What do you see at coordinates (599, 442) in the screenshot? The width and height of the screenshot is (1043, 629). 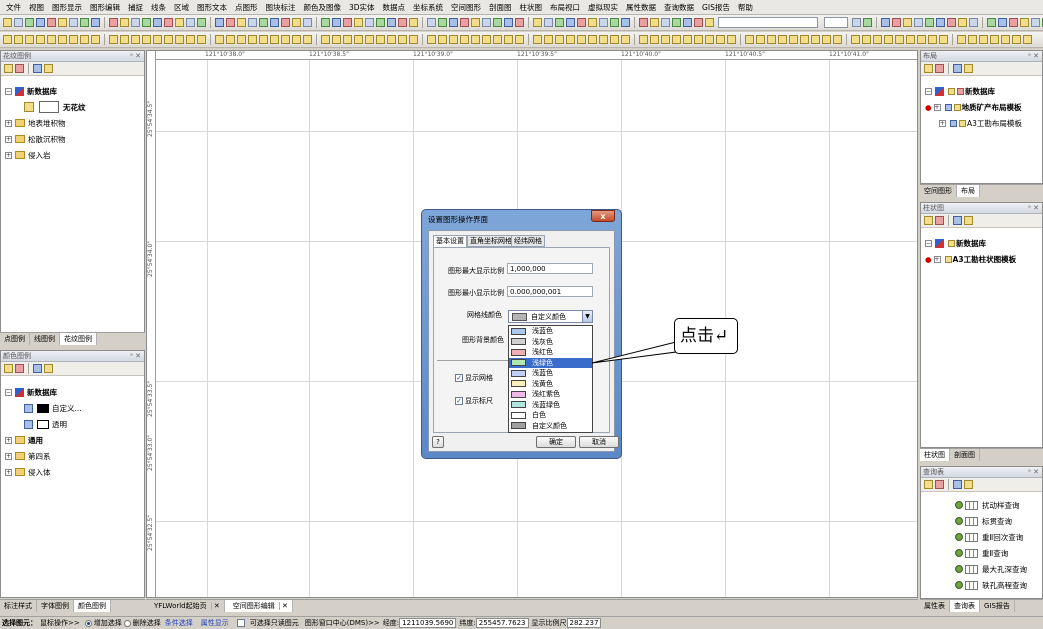 I see `cancel-button: 取消` at bounding box center [599, 442].